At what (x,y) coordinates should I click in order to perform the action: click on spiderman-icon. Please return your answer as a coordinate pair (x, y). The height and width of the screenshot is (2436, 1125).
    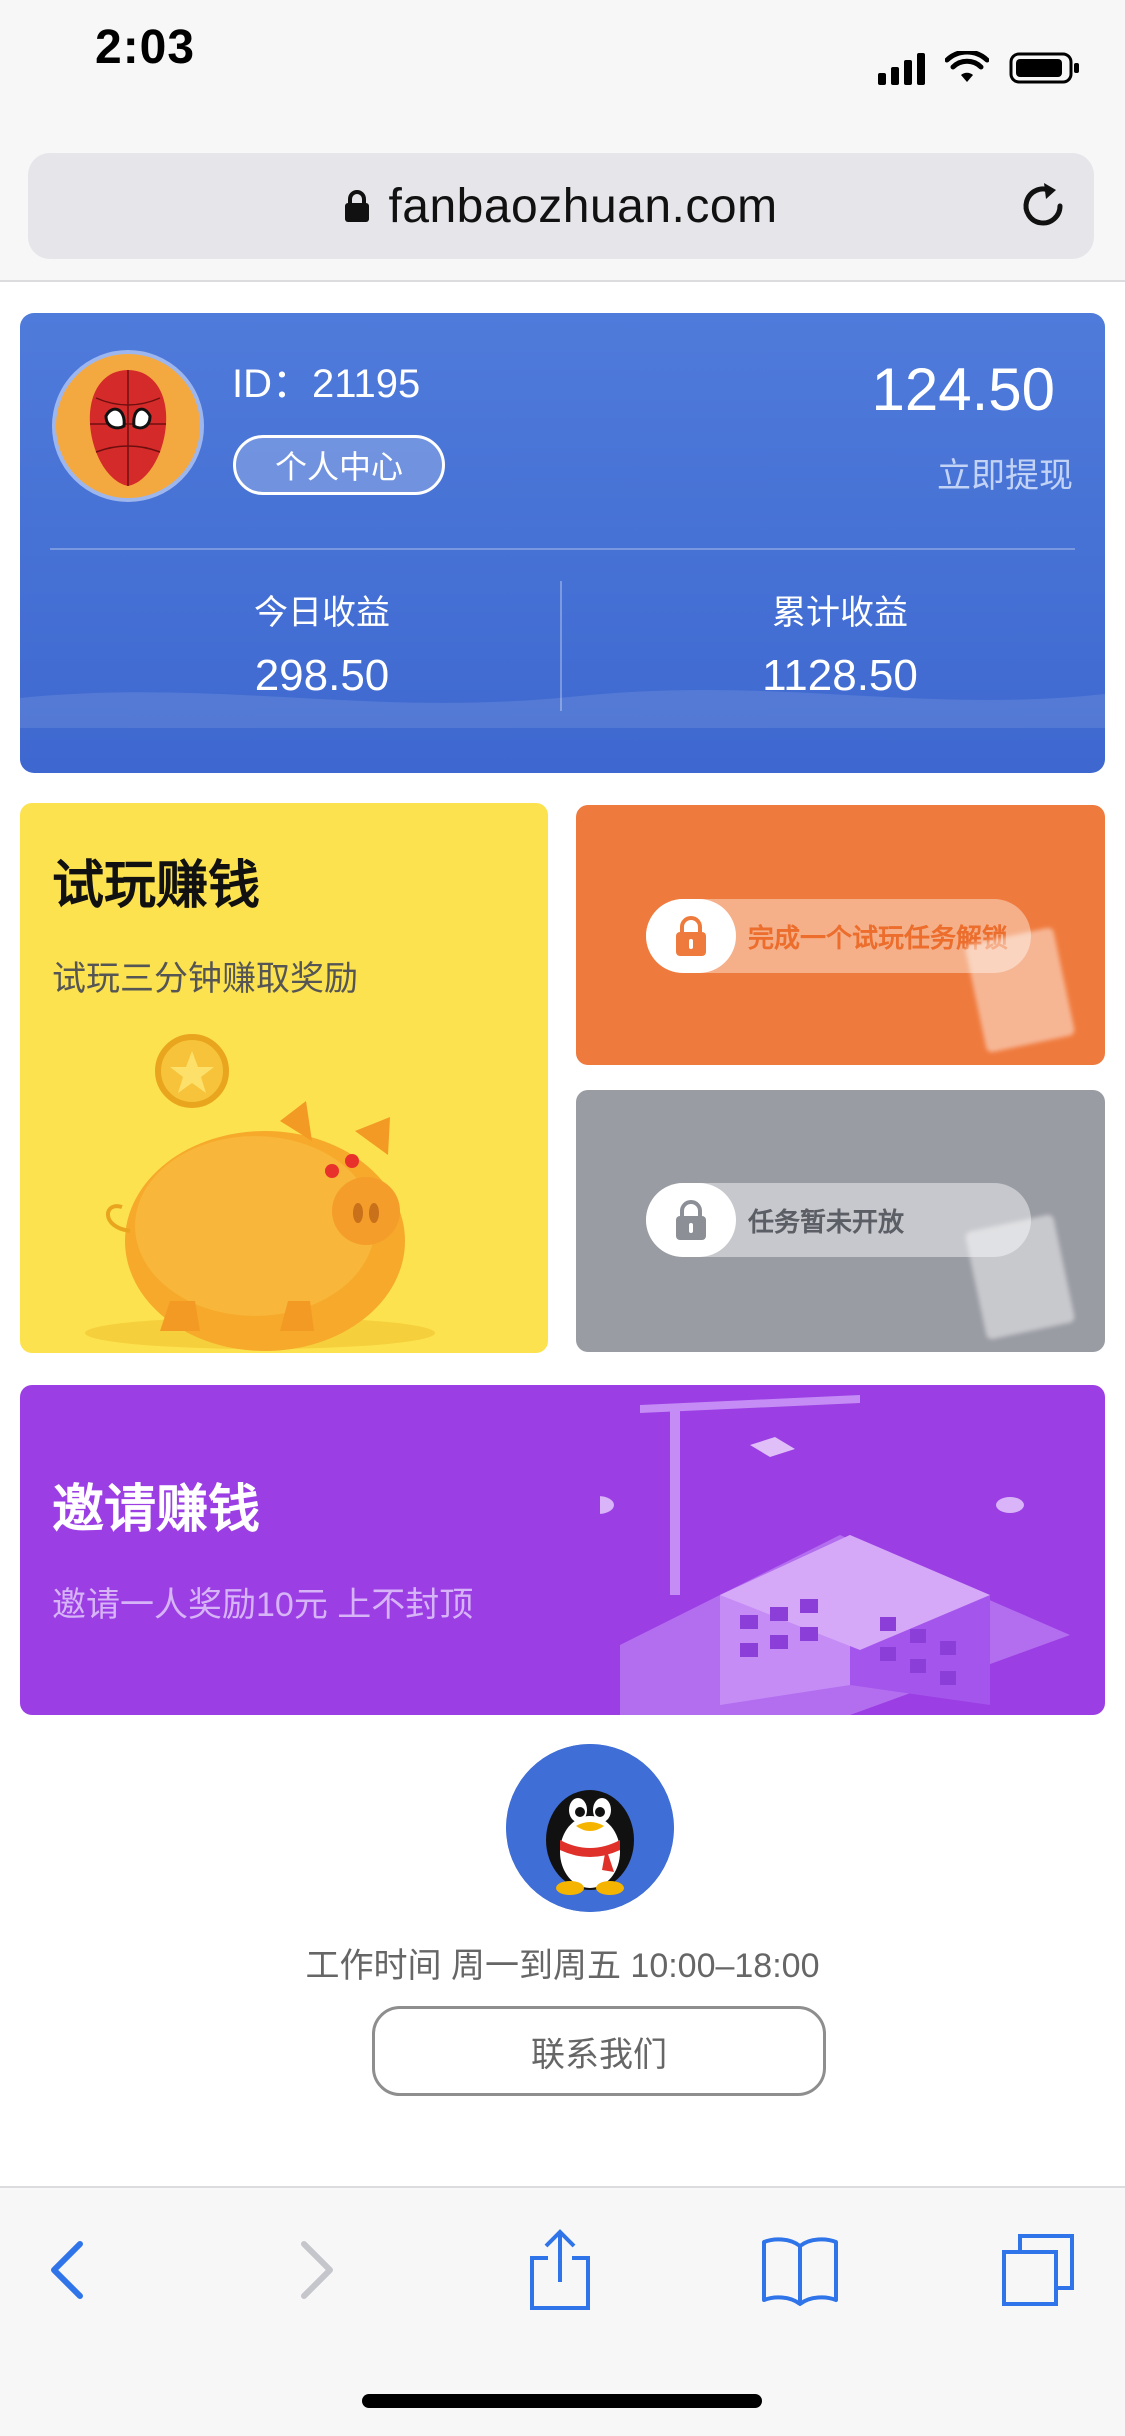
    Looking at the image, I should click on (128, 426).